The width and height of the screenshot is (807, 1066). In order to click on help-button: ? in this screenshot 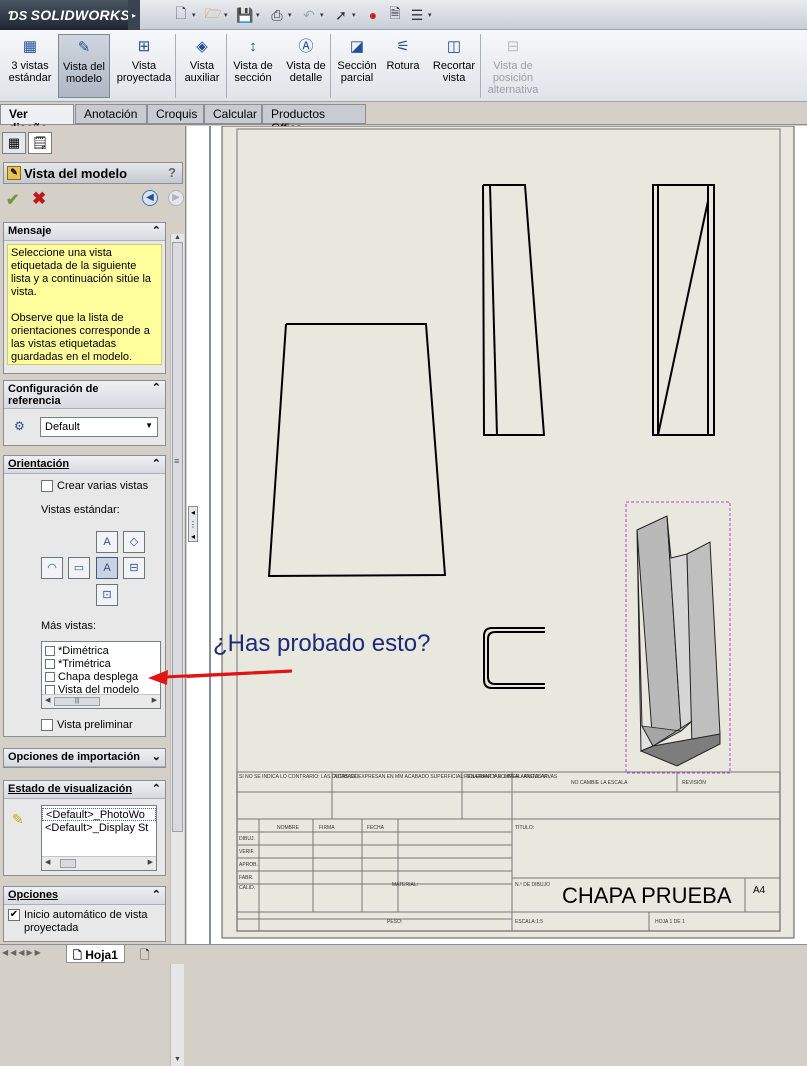, I will do `click(172, 172)`.